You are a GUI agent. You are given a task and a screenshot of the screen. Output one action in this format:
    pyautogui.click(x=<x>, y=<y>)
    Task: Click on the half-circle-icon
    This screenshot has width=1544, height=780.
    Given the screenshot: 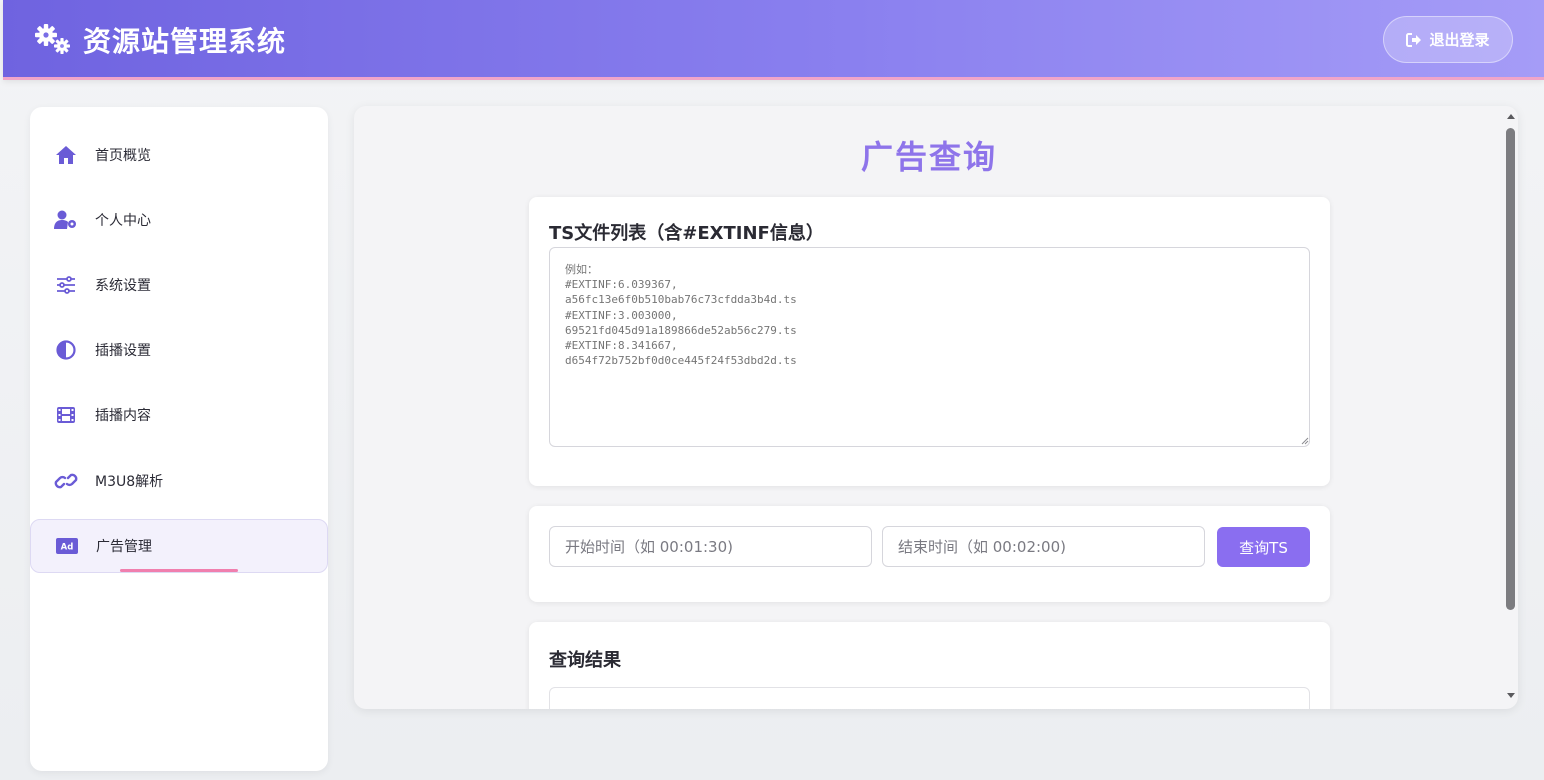 What is the action you would take?
    pyautogui.click(x=66, y=350)
    